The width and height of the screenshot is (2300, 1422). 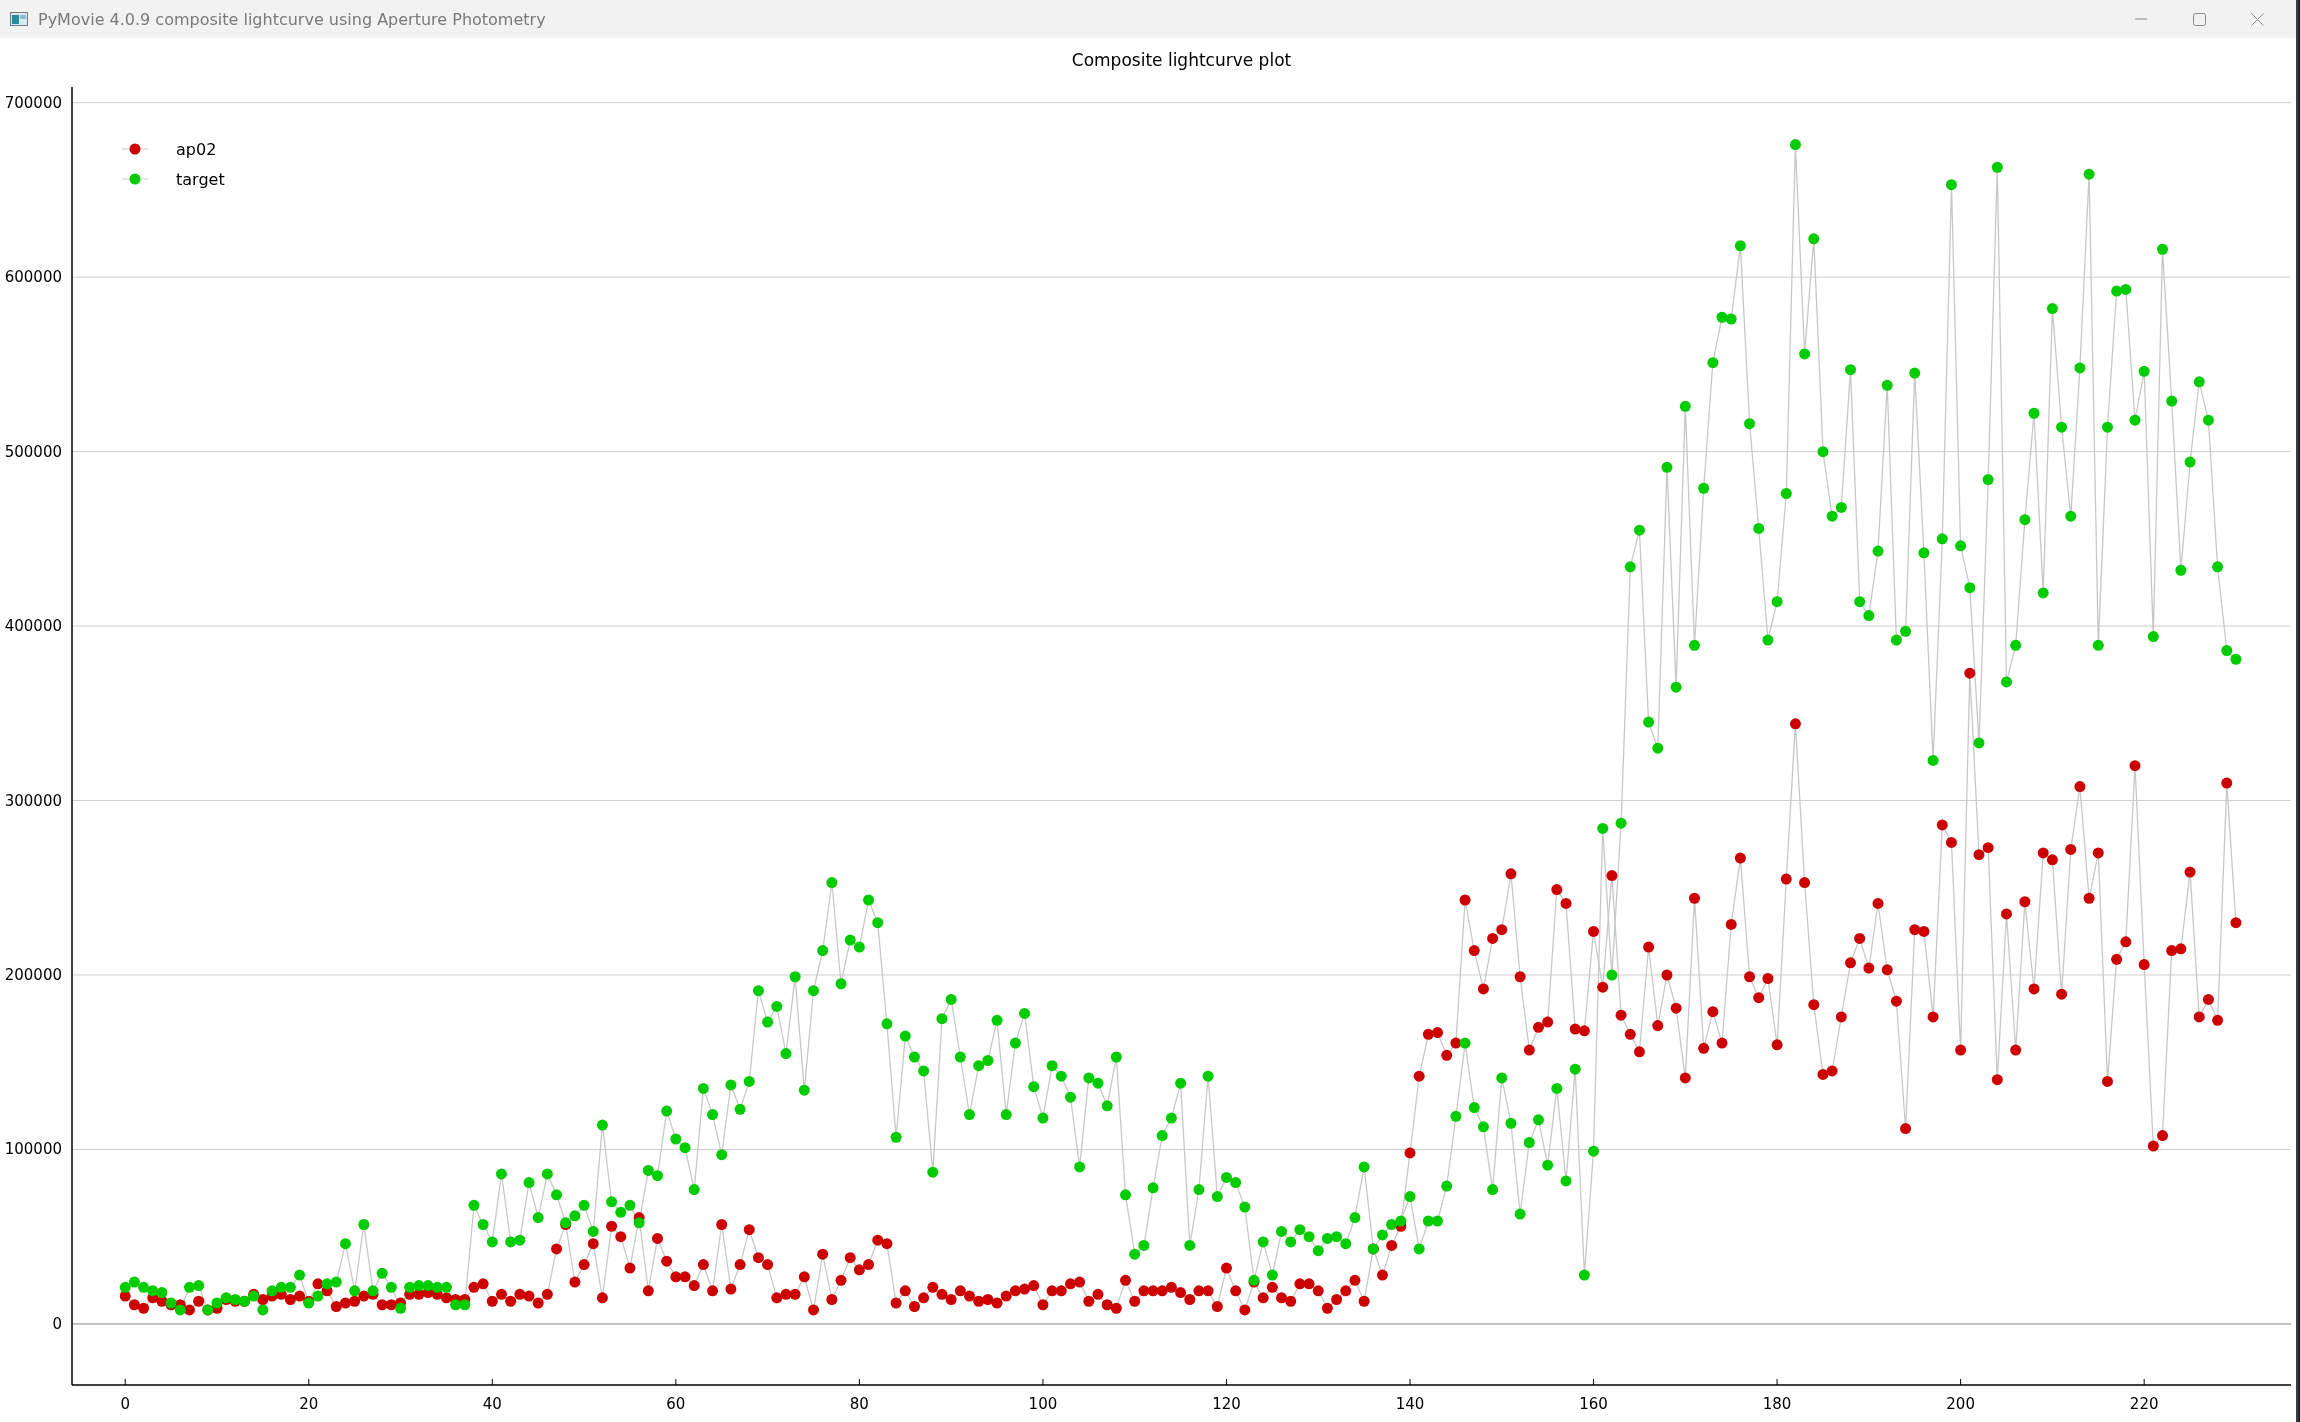 What do you see at coordinates (292, 19) in the screenshot?
I see `window-title: PyMovie 4.0.9 composite lightcurve using Aperture Photometry` at bounding box center [292, 19].